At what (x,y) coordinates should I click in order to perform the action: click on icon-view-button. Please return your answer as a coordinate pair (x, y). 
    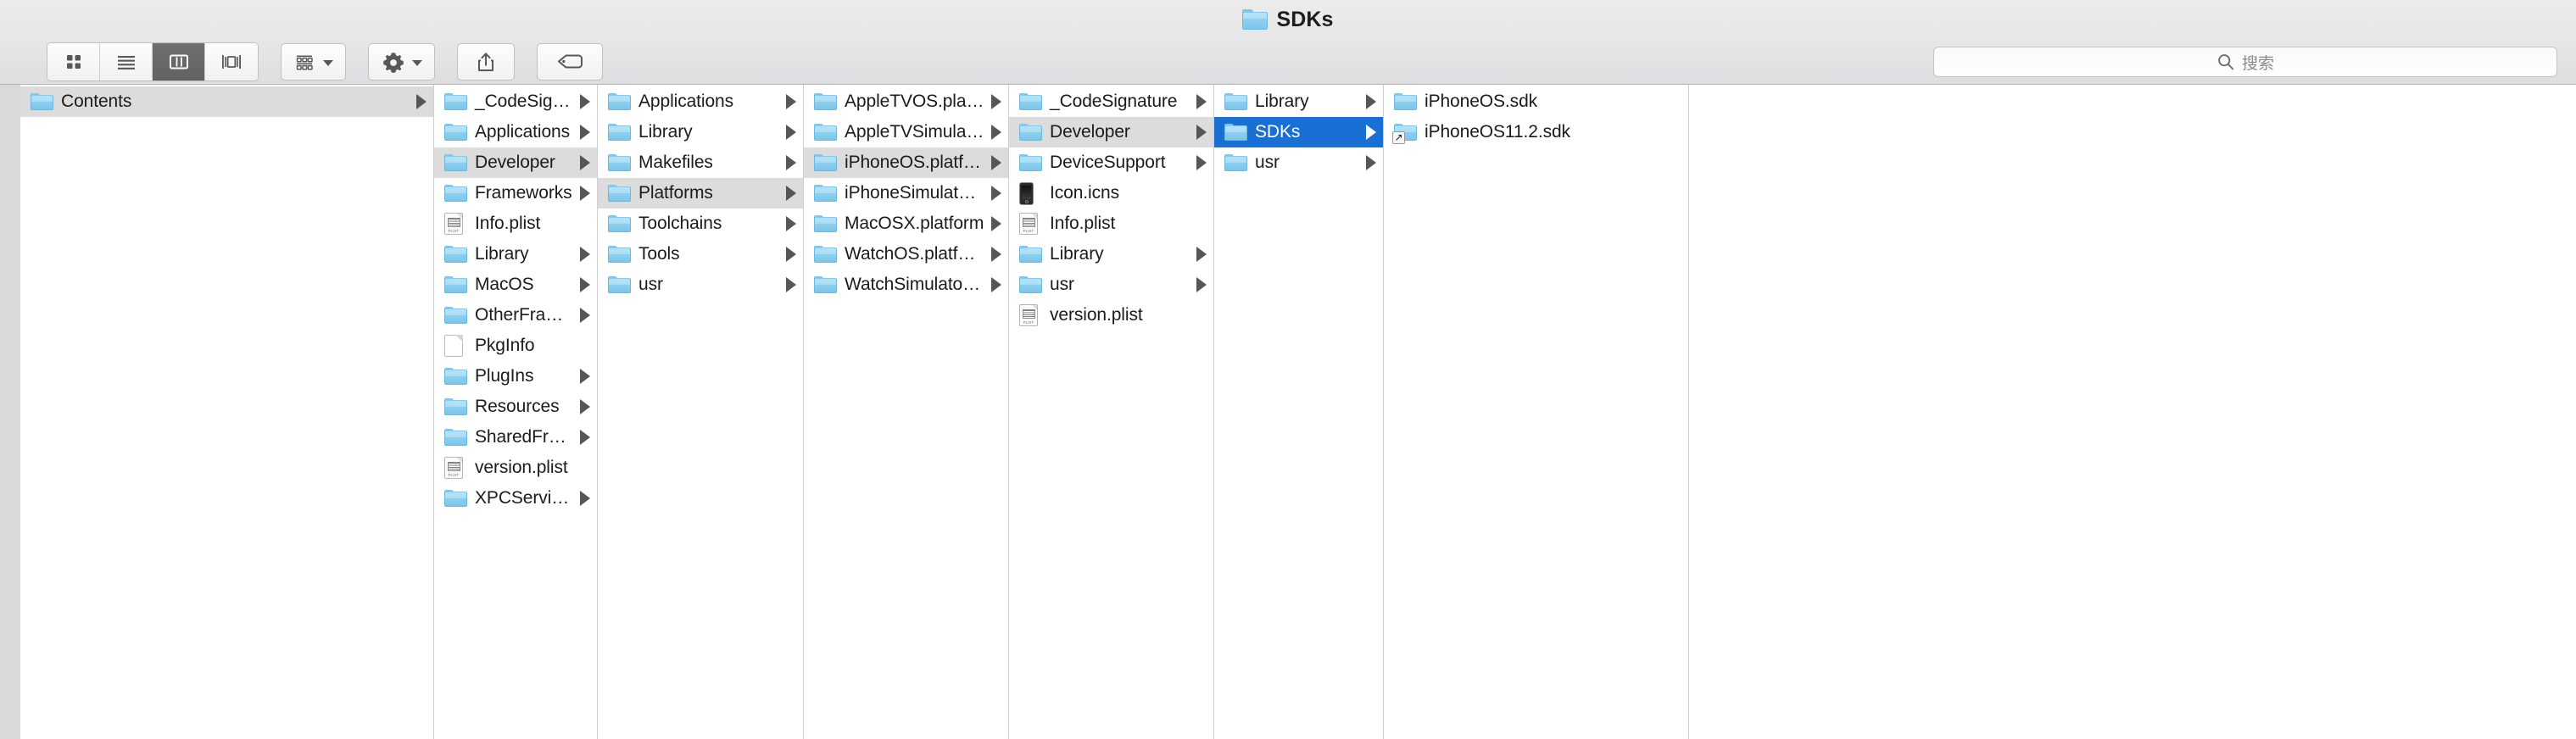
    Looking at the image, I should click on (73, 62).